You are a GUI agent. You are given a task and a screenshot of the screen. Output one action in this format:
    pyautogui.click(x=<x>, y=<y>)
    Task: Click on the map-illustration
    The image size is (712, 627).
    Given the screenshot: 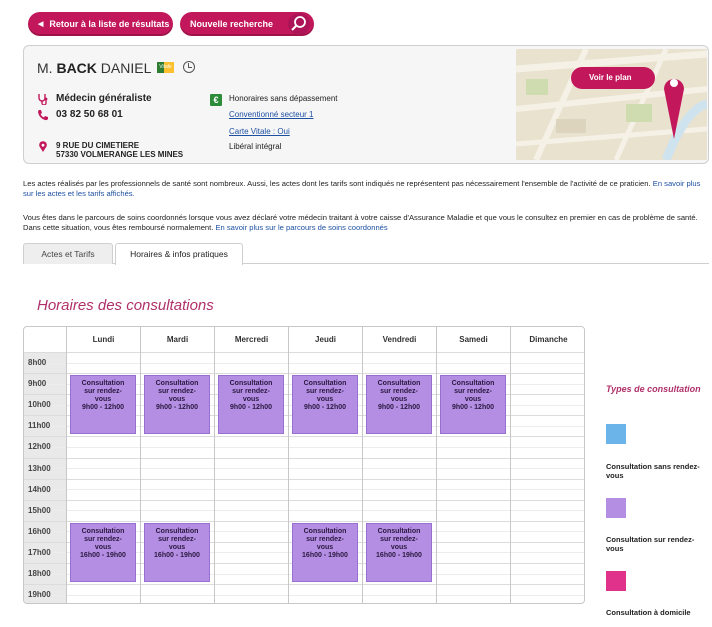 What is the action you would take?
    pyautogui.click(x=611, y=104)
    